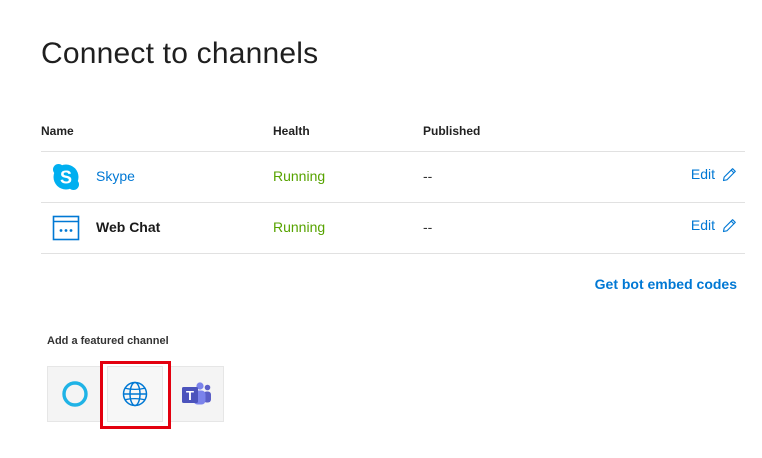 Image resolution: width=762 pixels, height=458 pixels. What do you see at coordinates (393, 135) in the screenshot?
I see `table-header: Name Health Published` at bounding box center [393, 135].